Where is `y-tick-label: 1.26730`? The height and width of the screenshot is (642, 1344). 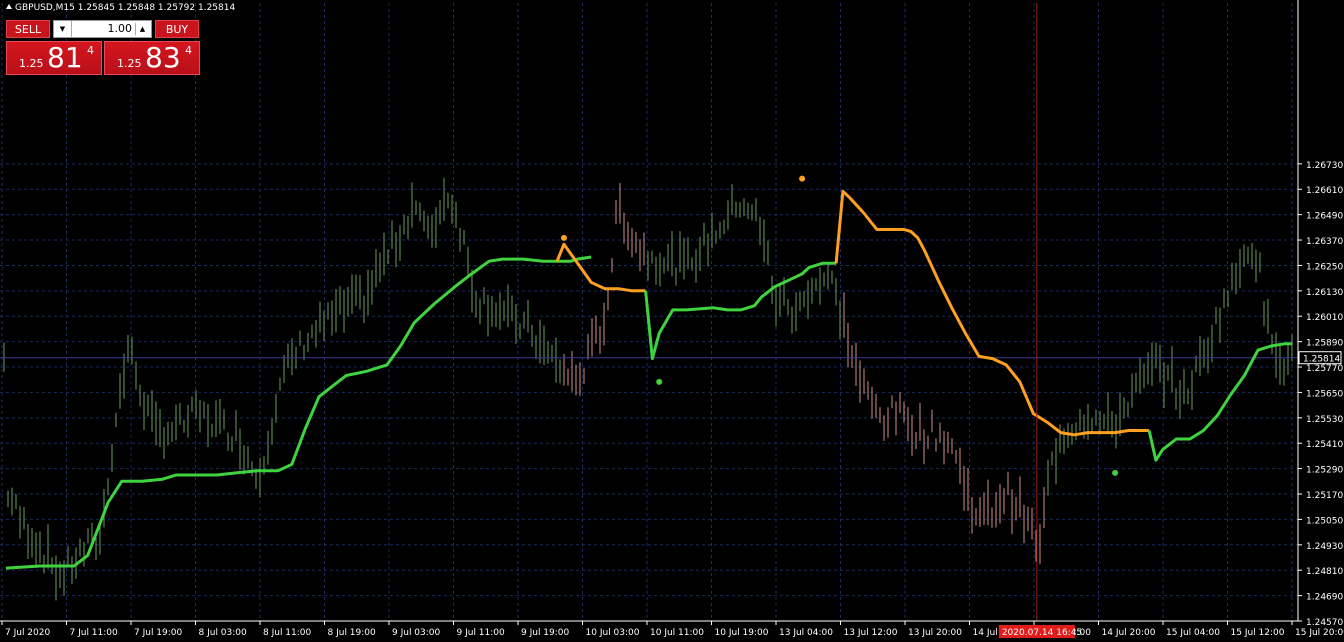
y-tick-label: 1.26730 is located at coordinates (1324, 166).